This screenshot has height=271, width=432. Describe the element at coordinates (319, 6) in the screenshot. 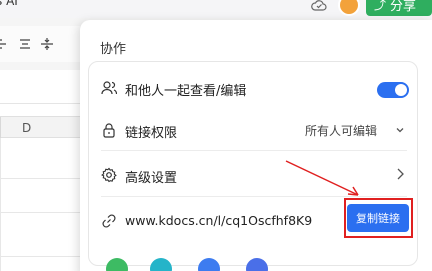

I see `cloud-sync-icon` at that location.